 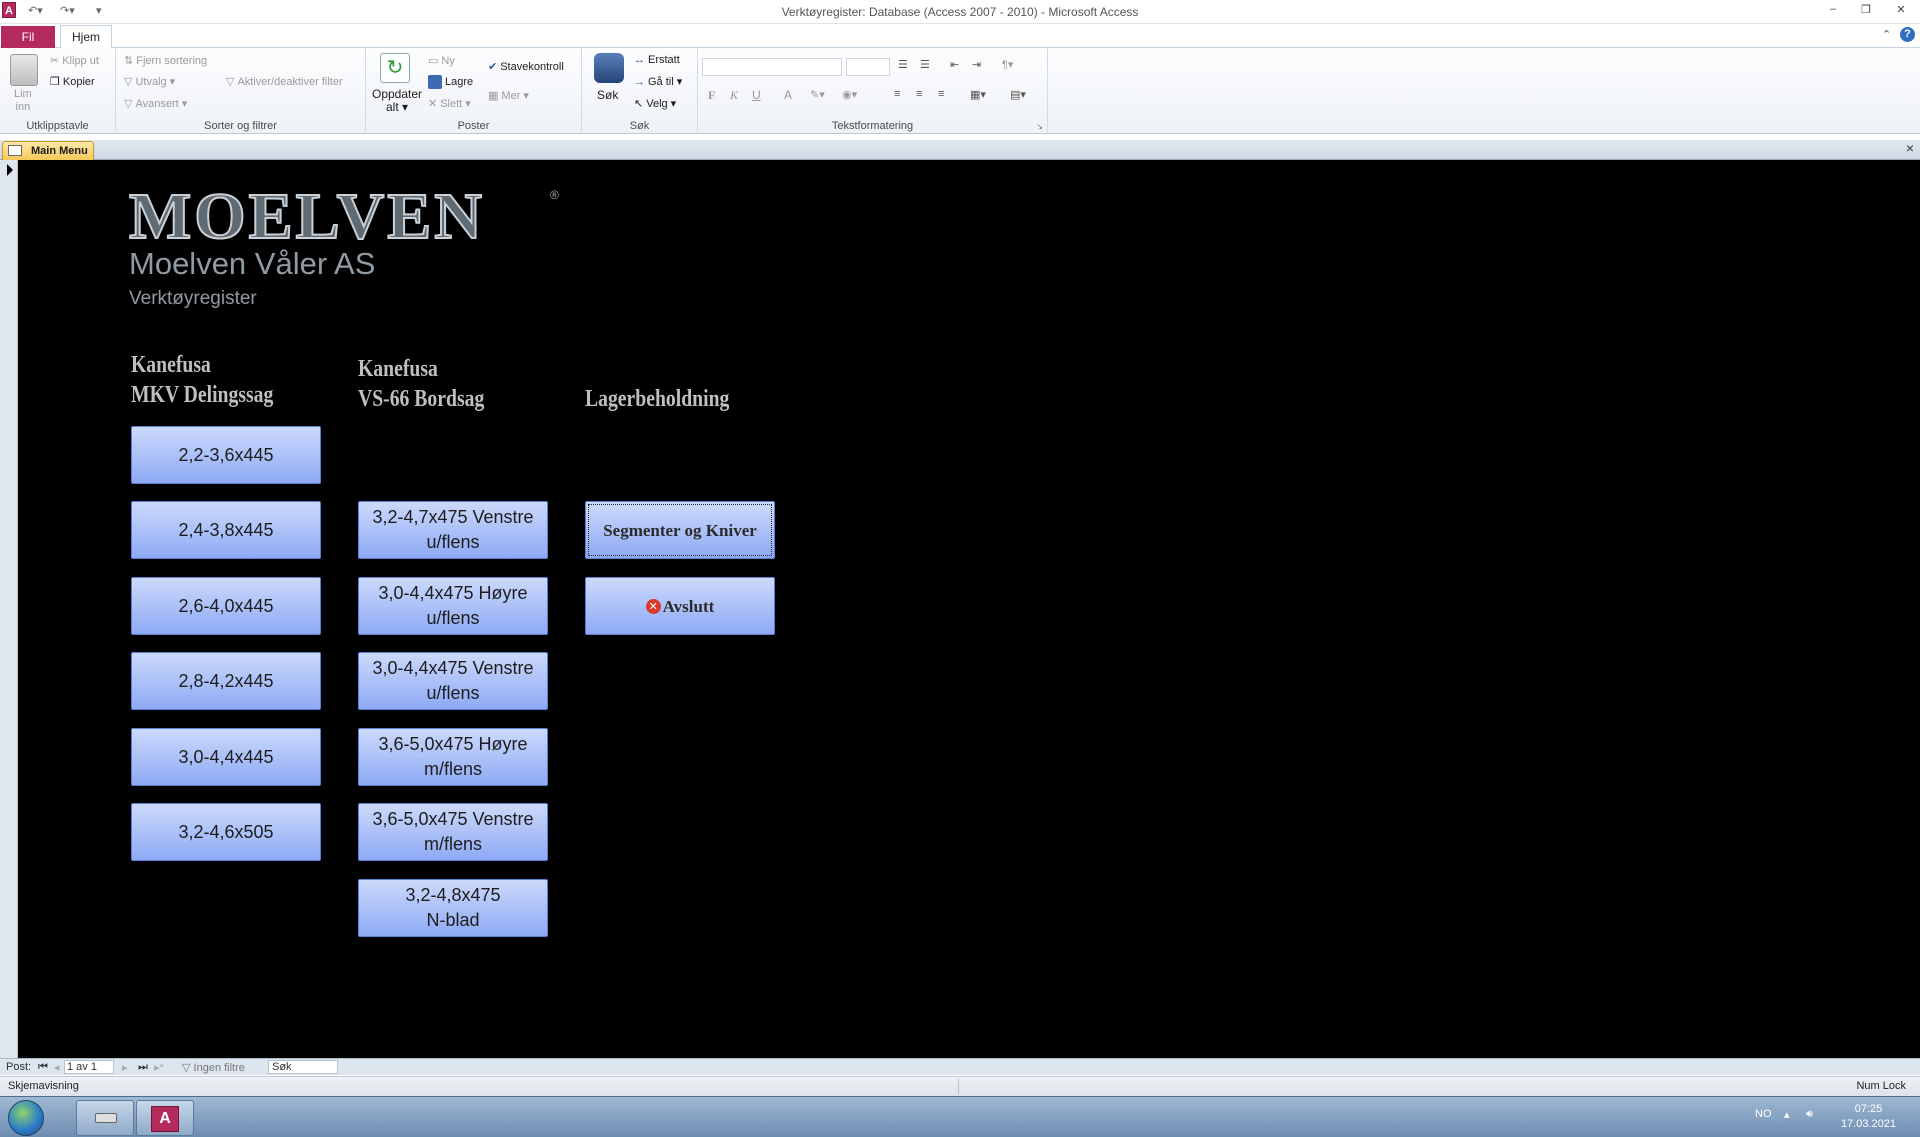 I want to click on new-label: Ny, so click(x=448, y=60).